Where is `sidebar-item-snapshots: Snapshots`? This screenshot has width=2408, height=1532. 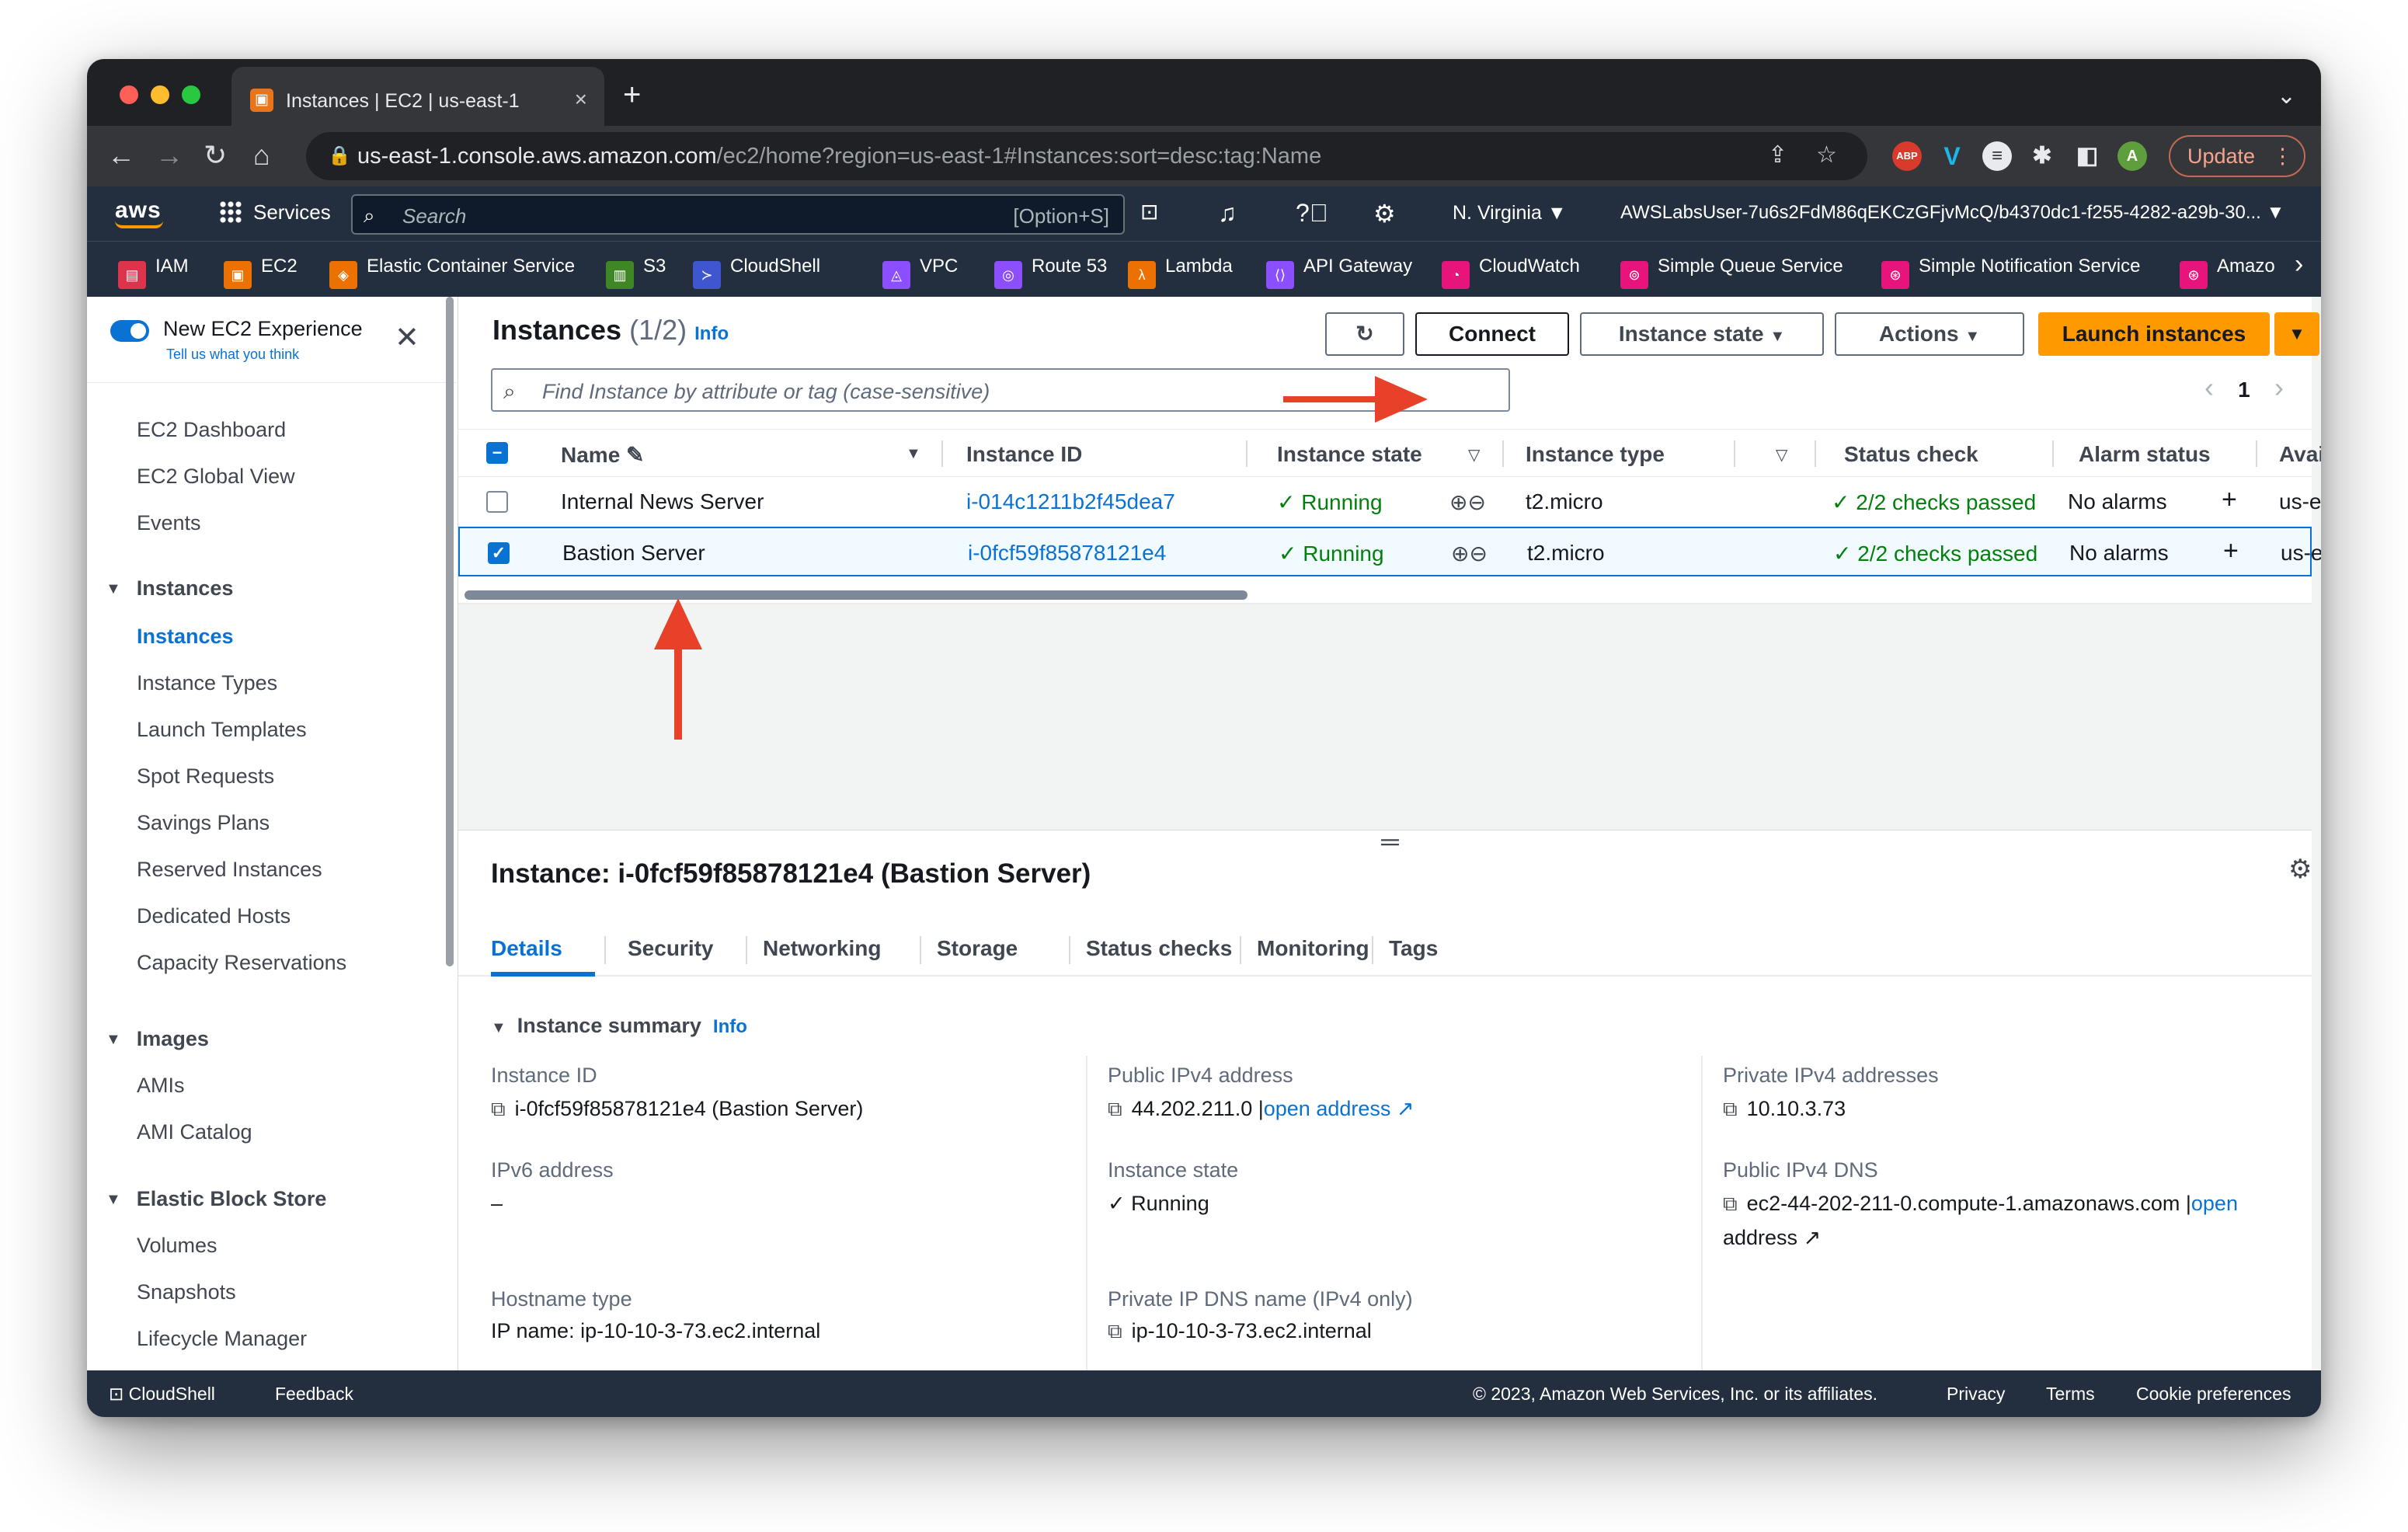 sidebar-item-snapshots: Snapshots is located at coordinates (186, 1292).